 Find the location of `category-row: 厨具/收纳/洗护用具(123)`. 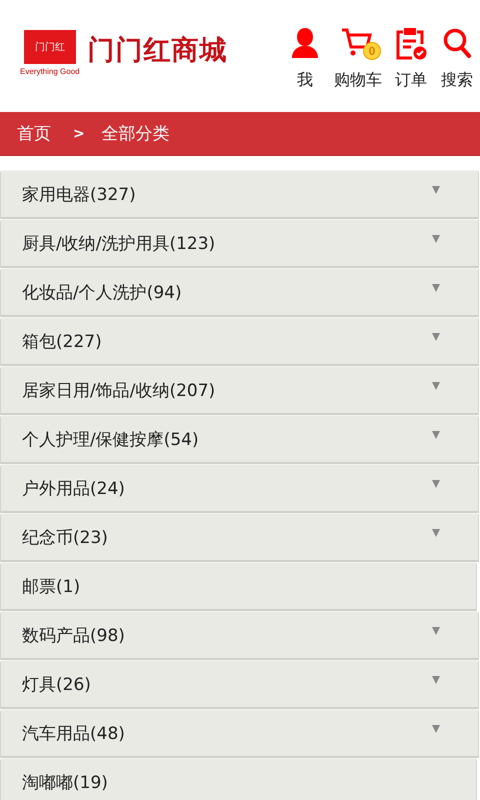

category-row: 厨具/收纳/洗护用具(123) is located at coordinates (239, 243).